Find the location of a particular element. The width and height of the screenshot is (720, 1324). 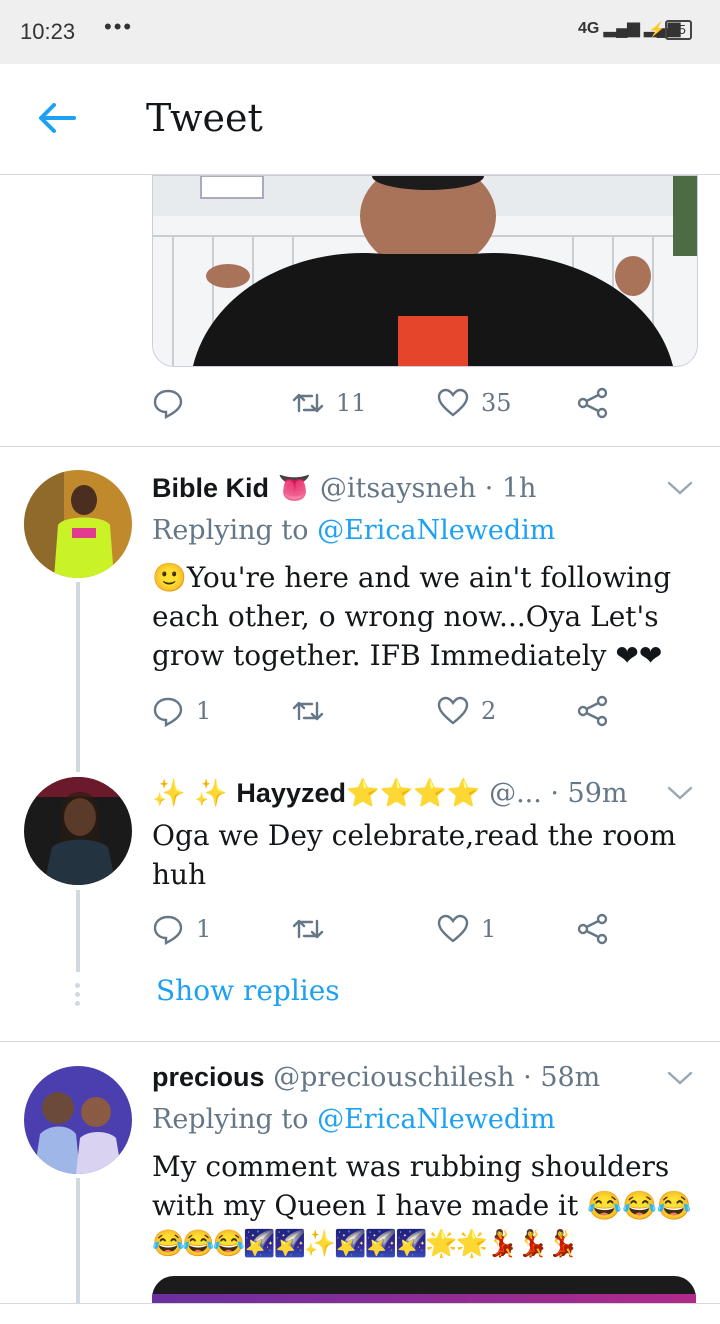

show-replies-link: Show replies is located at coordinates (248, 990).